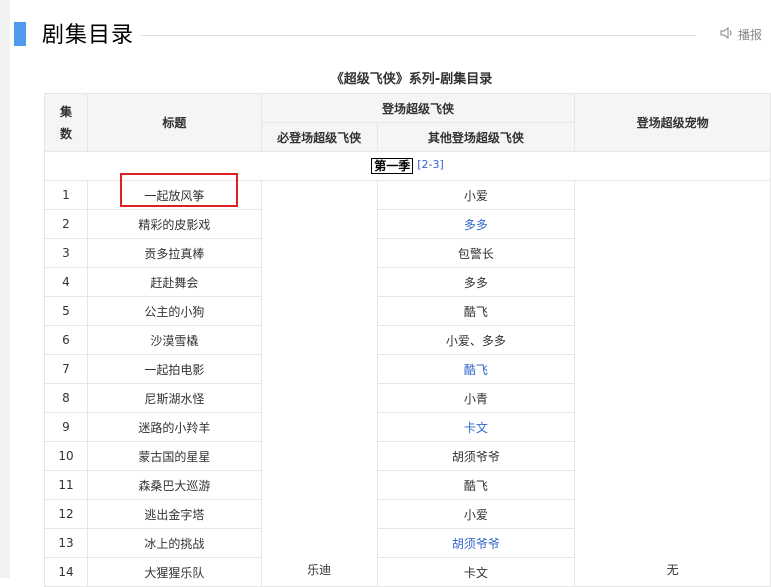 Image resolution: width=771 pixels, height=587 pixels. I want to click on other-heroes-text: 小爱、多多, so click(475, 340).